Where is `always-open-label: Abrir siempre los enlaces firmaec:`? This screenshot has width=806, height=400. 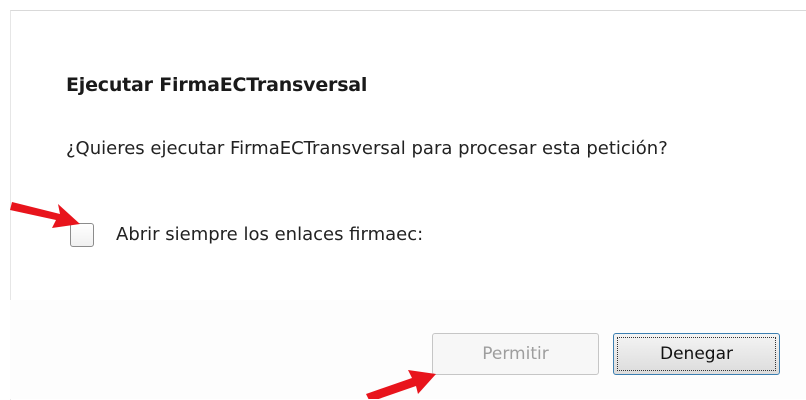 always-open-label: Abrir siempre los enlaces firmaec: is located at coordinates (269, 235).